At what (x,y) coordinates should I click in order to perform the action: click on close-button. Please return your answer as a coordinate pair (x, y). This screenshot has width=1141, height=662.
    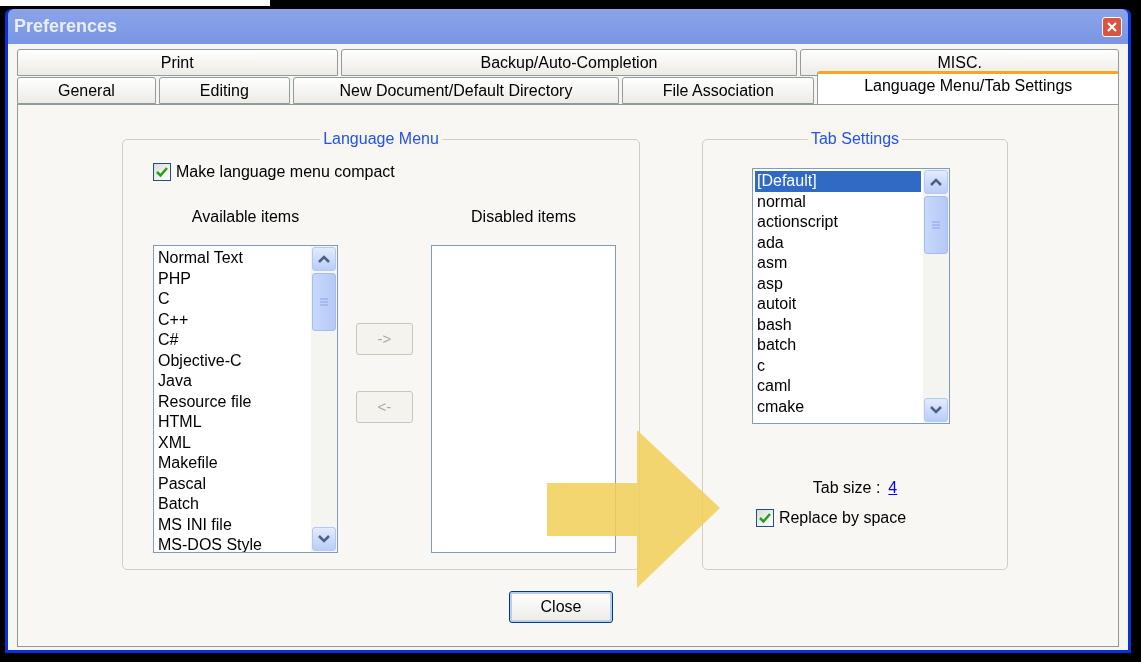
    Looking at the image, I should click on (1112, 26).